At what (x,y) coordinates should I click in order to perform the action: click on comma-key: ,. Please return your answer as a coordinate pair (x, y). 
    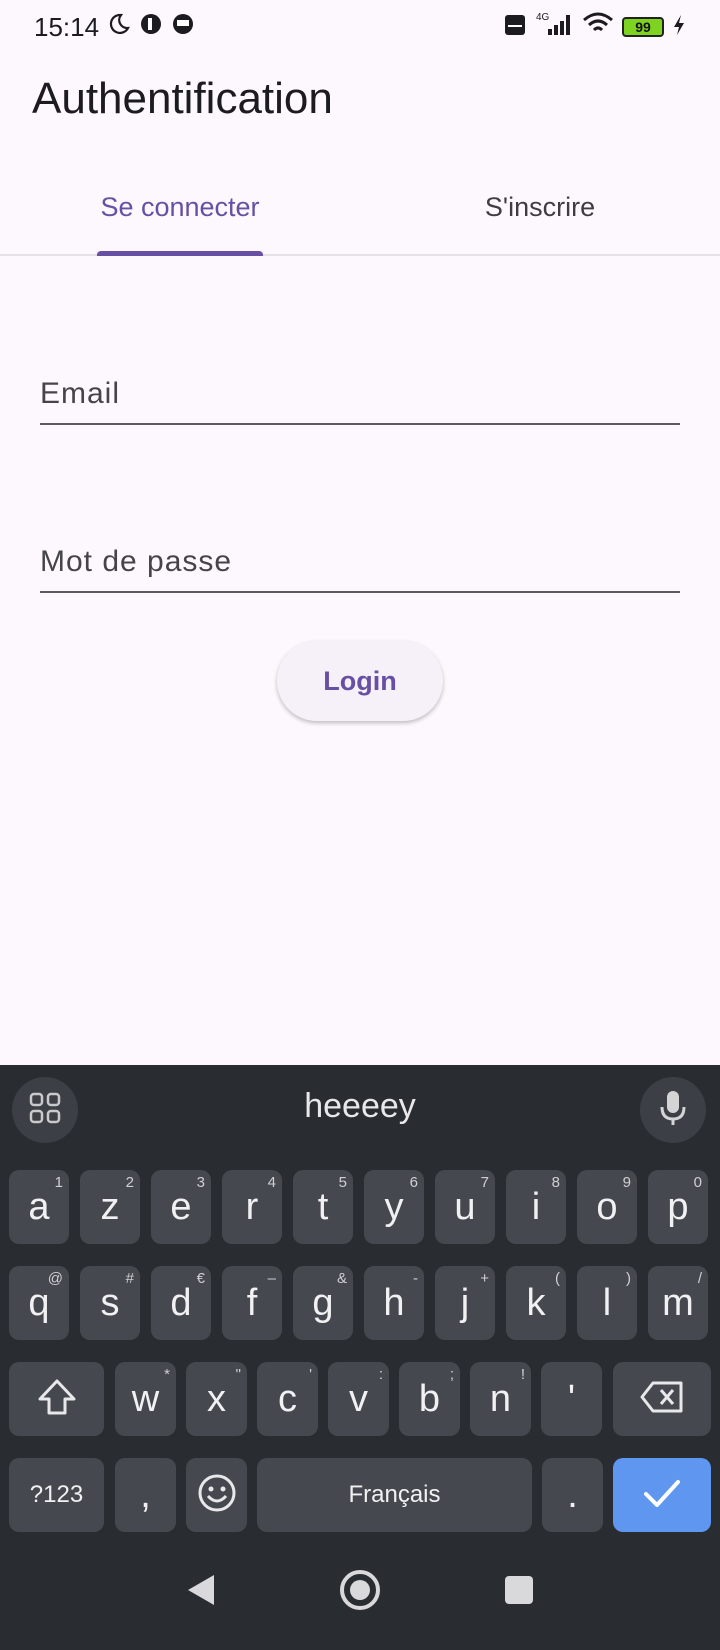
    Looking at the image, I should click on (145, 1495).